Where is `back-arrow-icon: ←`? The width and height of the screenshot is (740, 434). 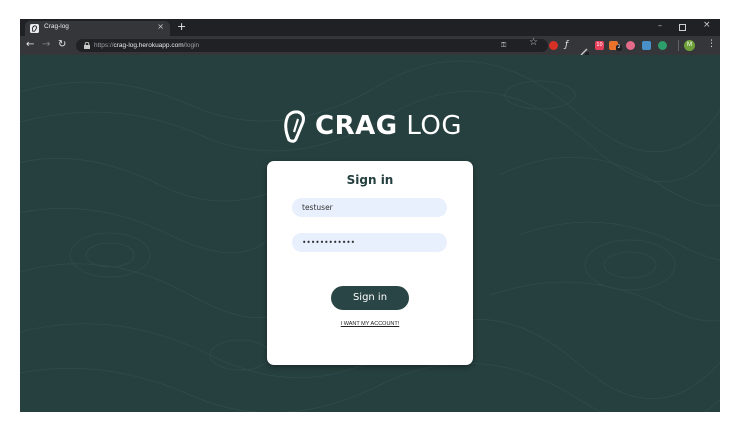 back-arrow-icon: ← is located at coordinates (30, 45).